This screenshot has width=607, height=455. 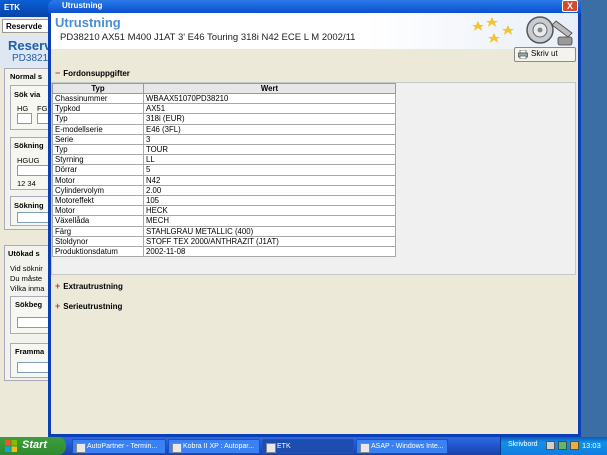 I want to click on table-row: Färg STAHLGRAU METALLIC (400), so click(x=224, y=231).